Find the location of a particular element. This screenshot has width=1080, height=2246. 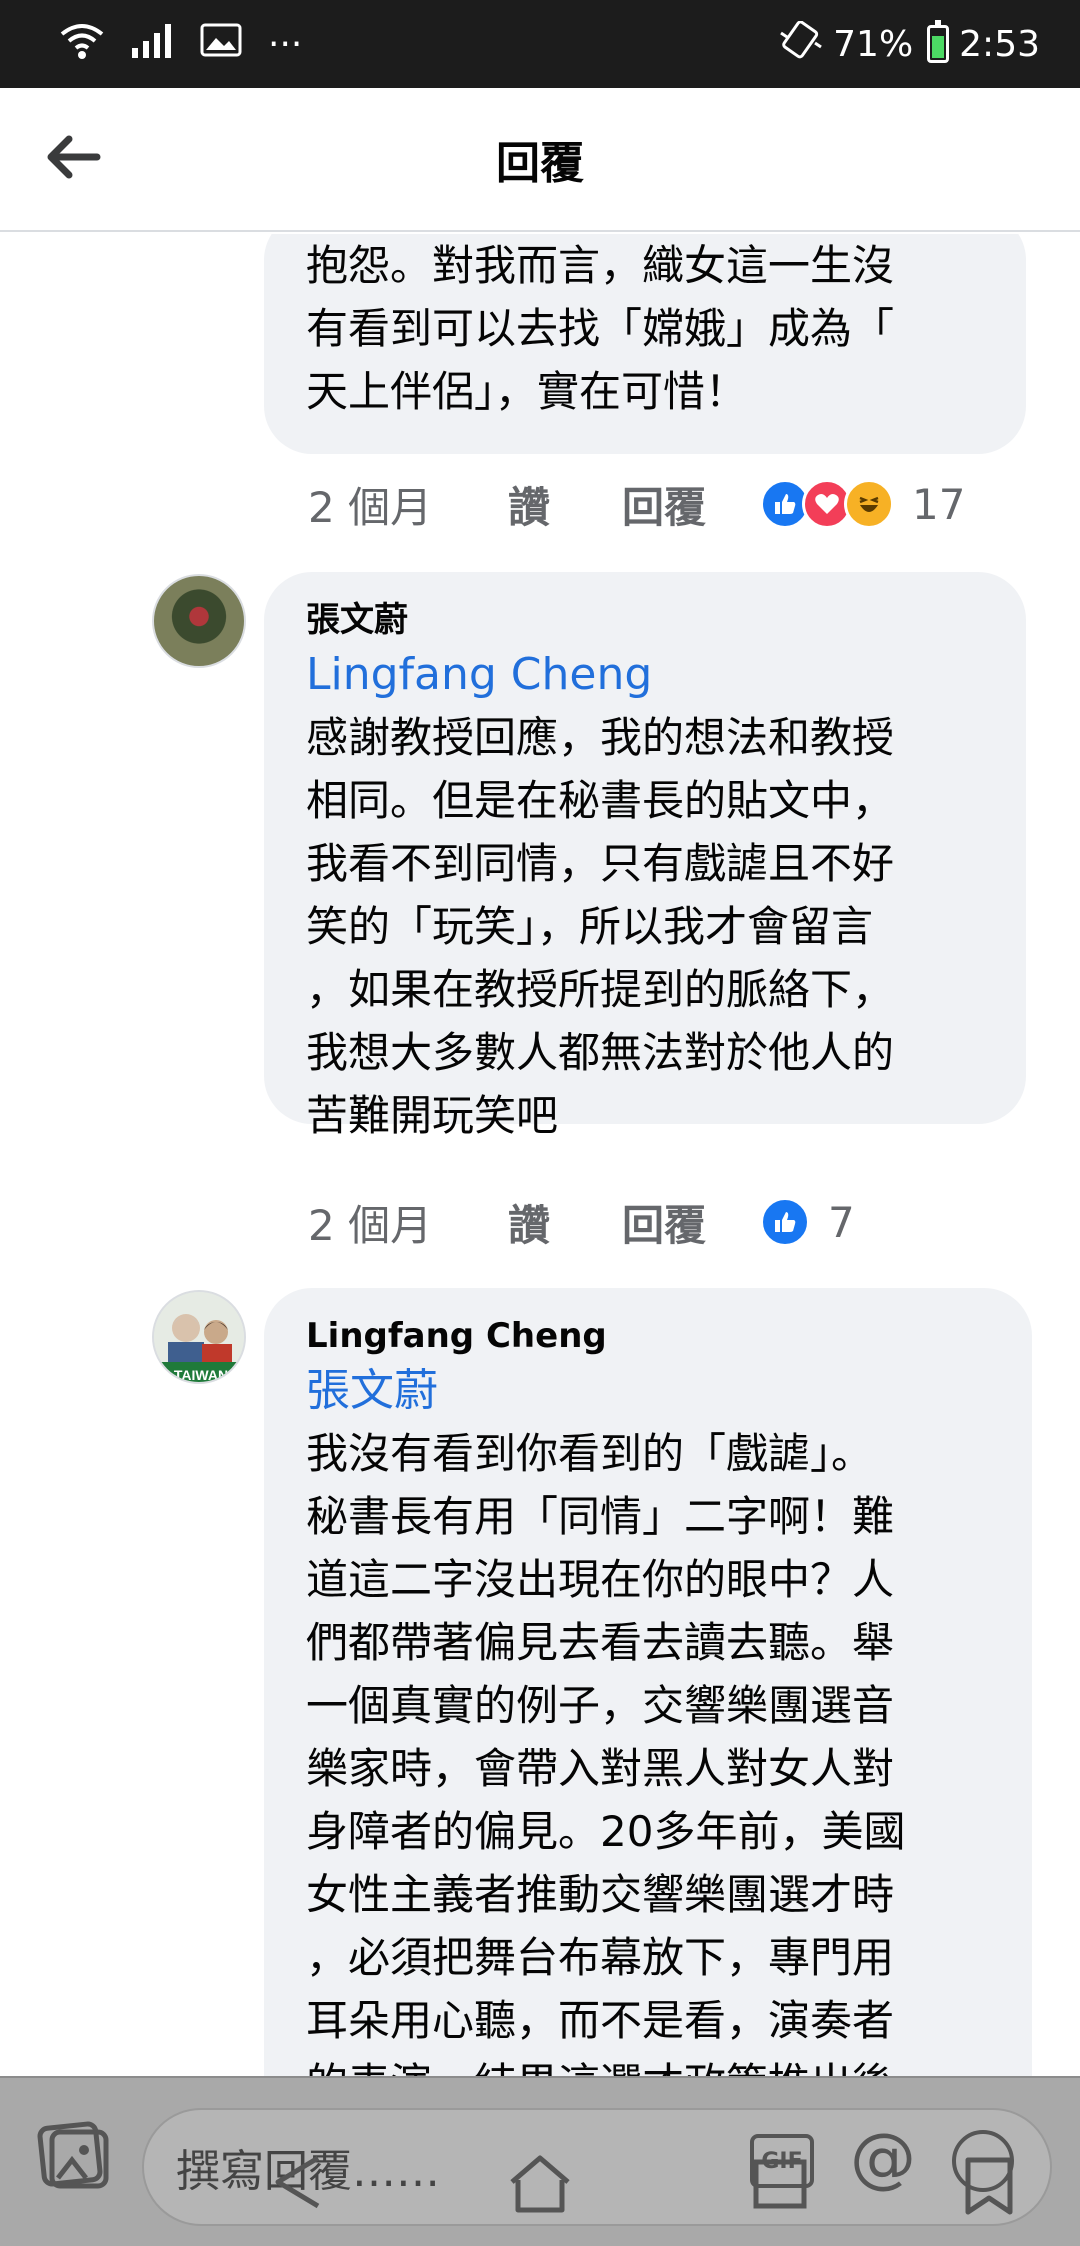

header: 回覆 is located at coordinates (540, 160).